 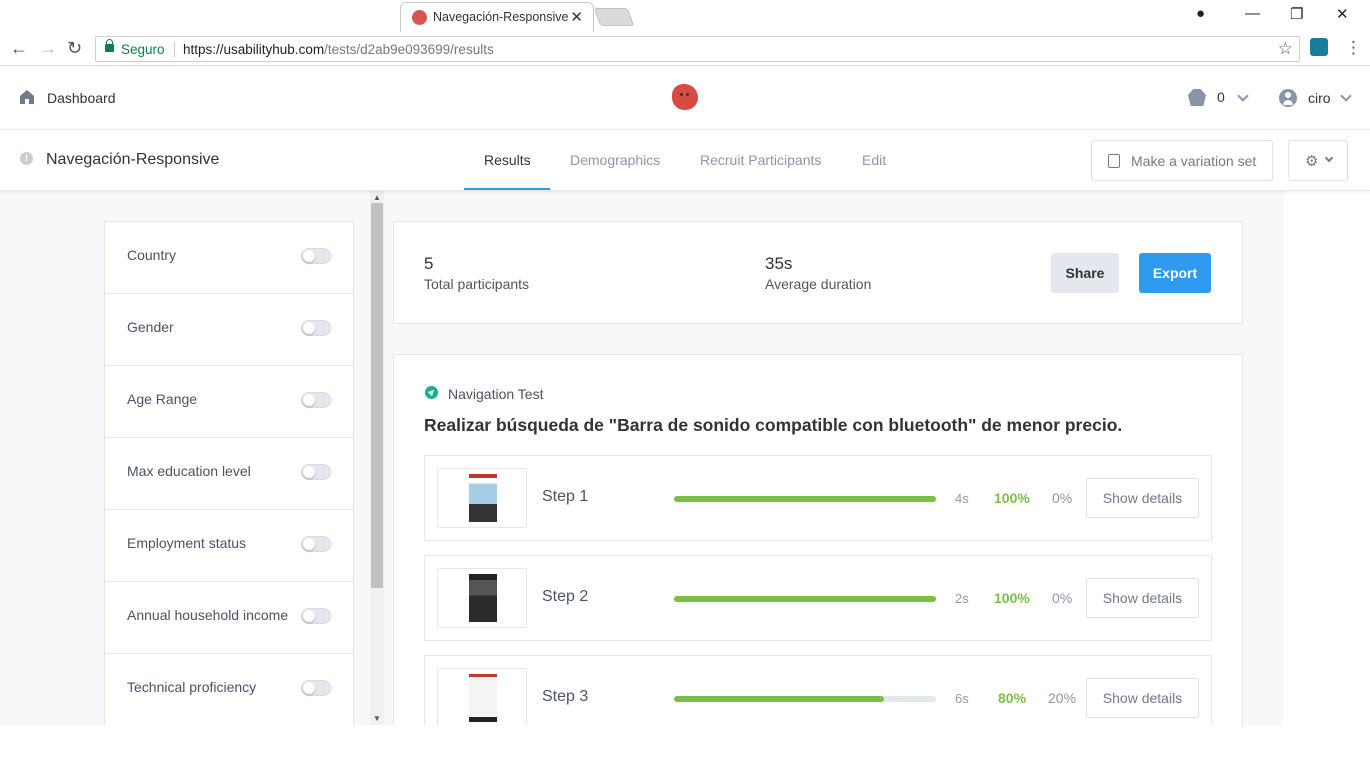 What do you see at coordinates (81, 98) in the screenshot?
I see `dashboard-link: Dashboard` at bounding box center [81, 98].